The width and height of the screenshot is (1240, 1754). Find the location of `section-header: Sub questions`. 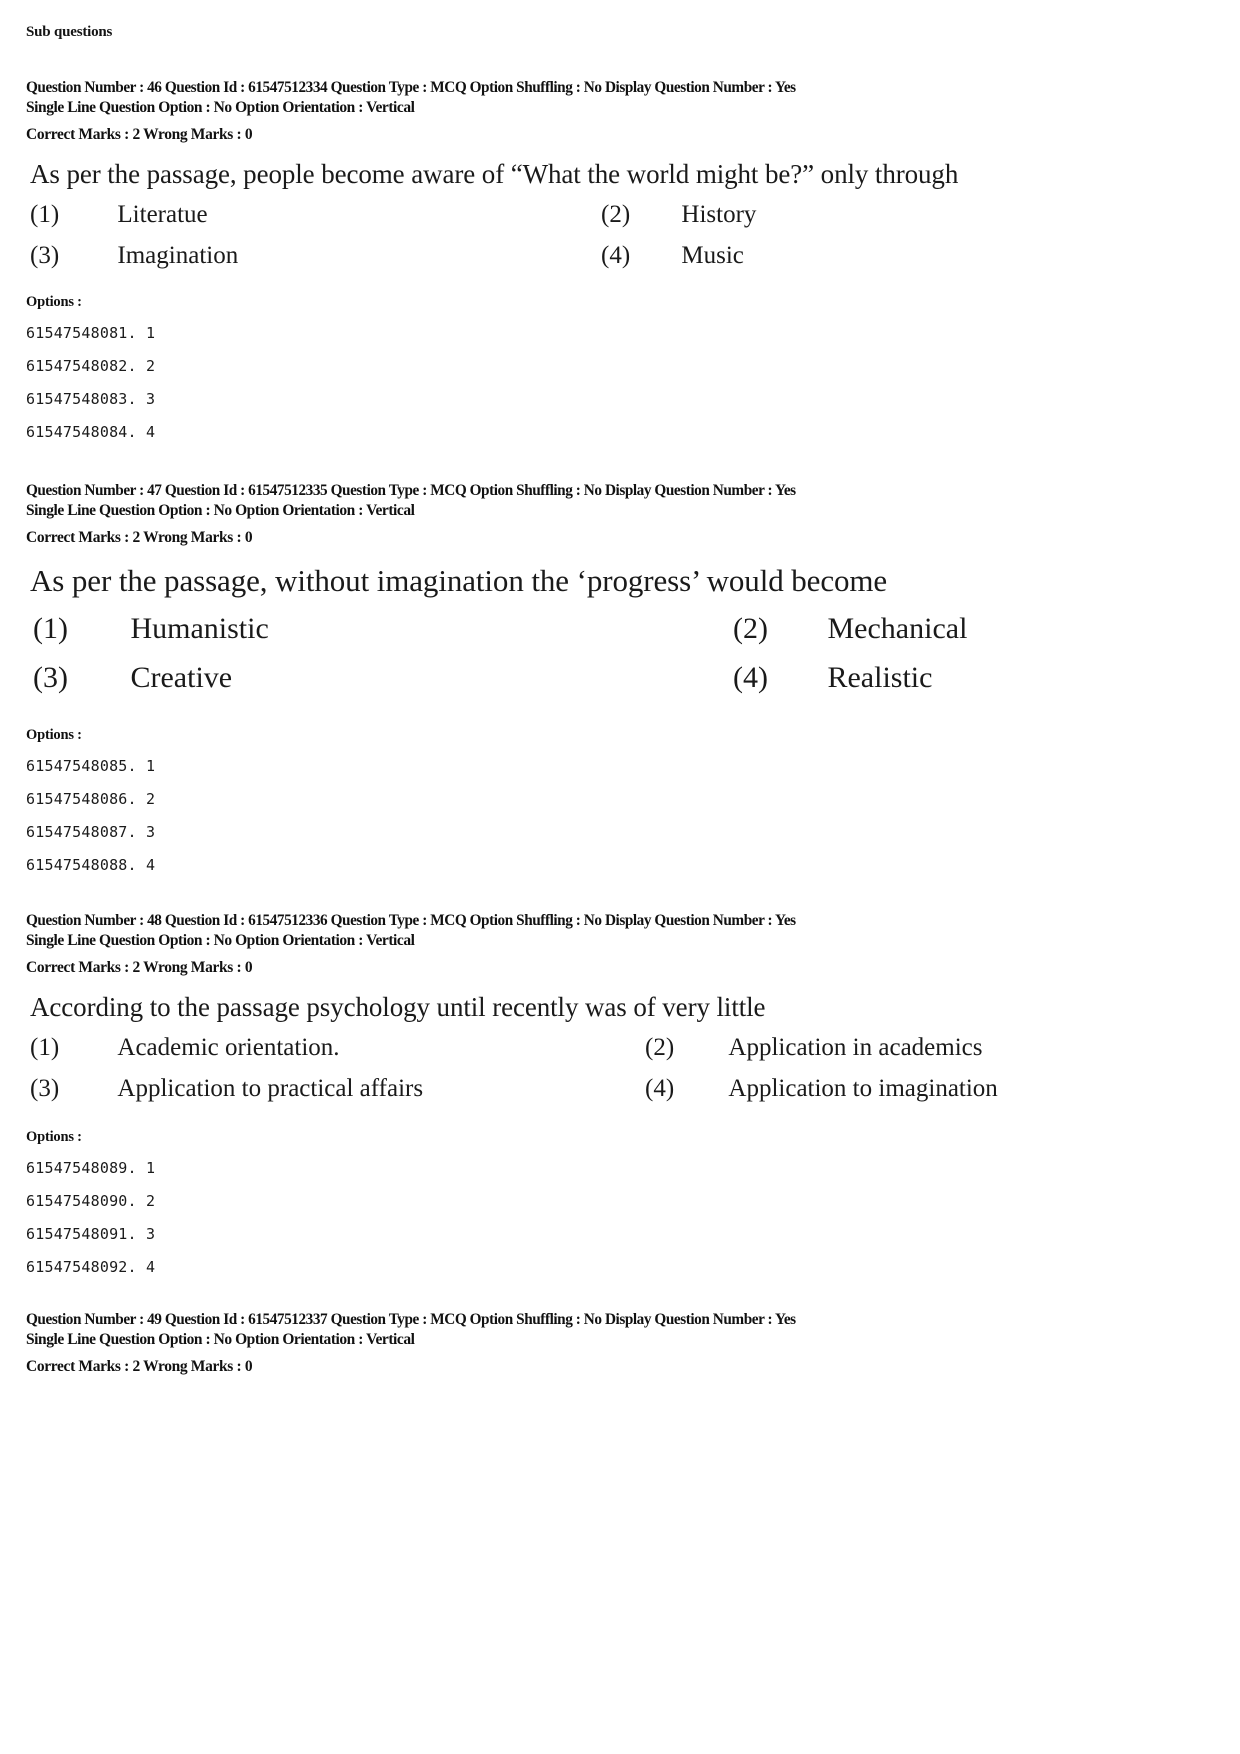

section-header: Sub questions is located at coordinates (69, 32).